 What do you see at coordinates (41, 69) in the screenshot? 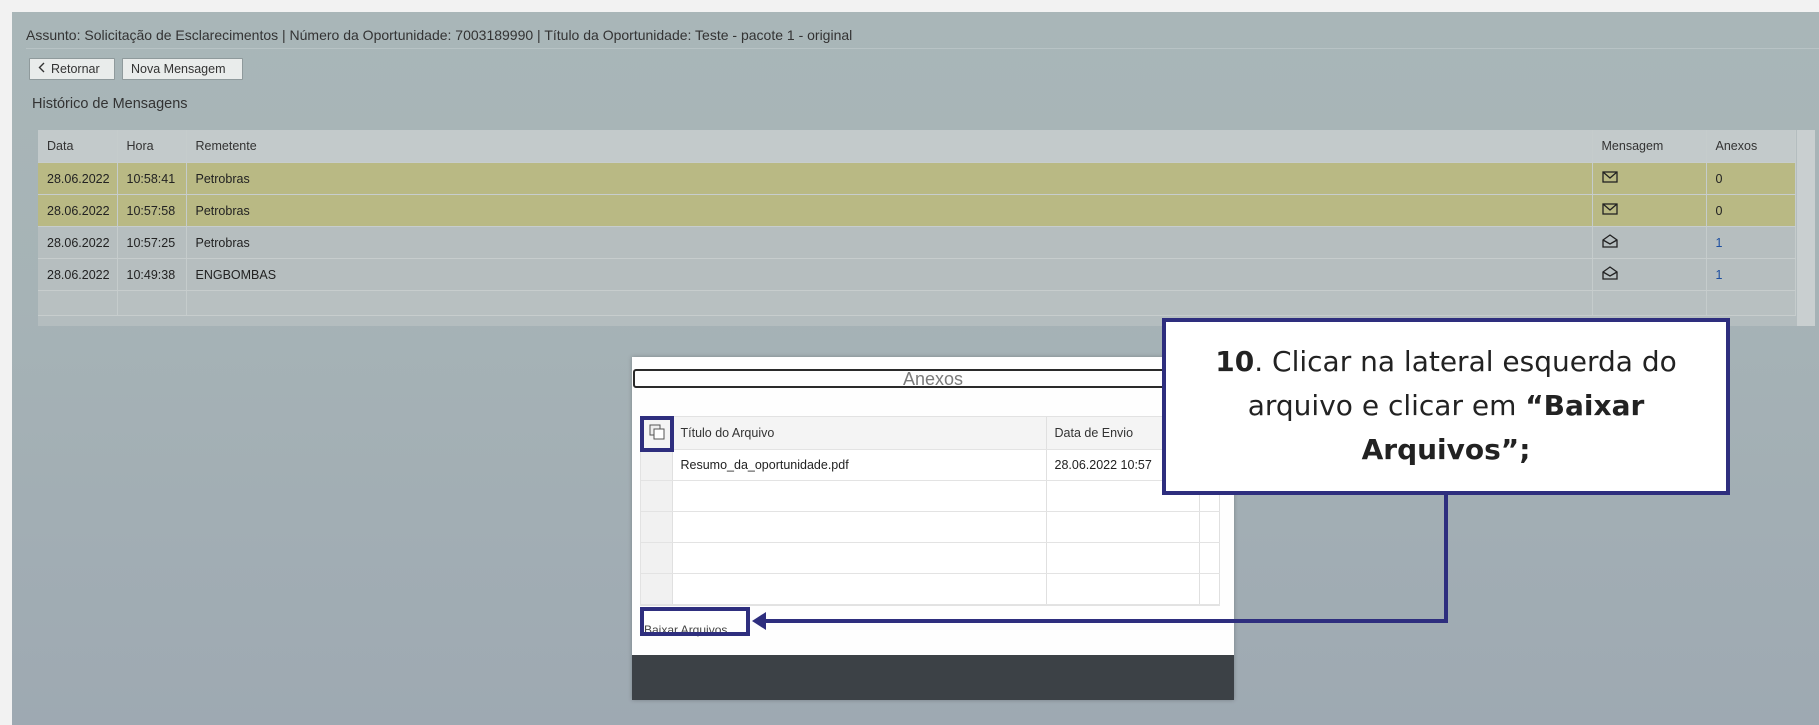
I see `chevron-left-icon` at bounding box center [41, 69].